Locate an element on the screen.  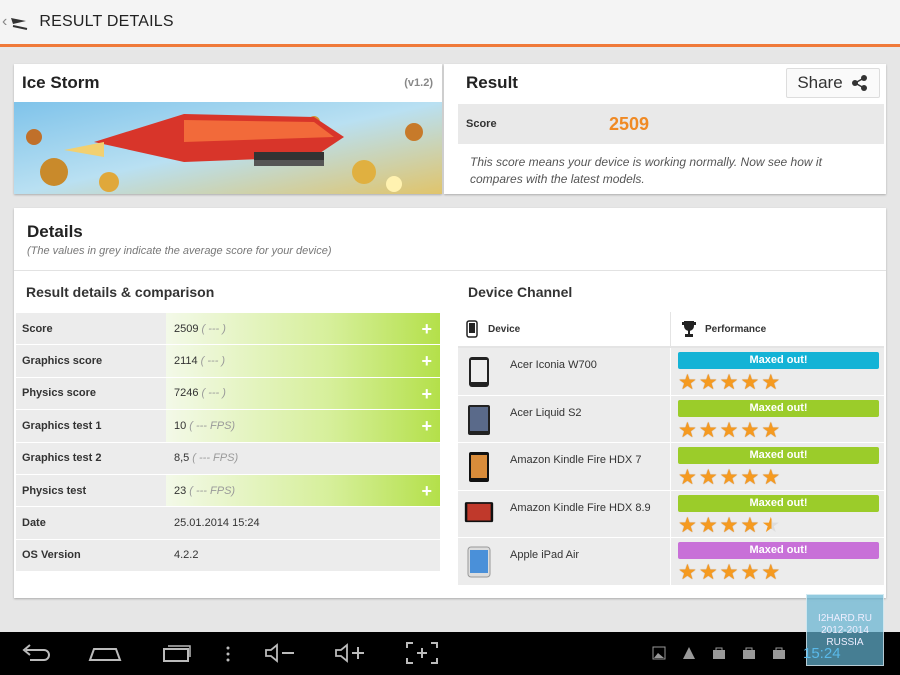
result-row-label: Date is located at coordinates (34, 523).